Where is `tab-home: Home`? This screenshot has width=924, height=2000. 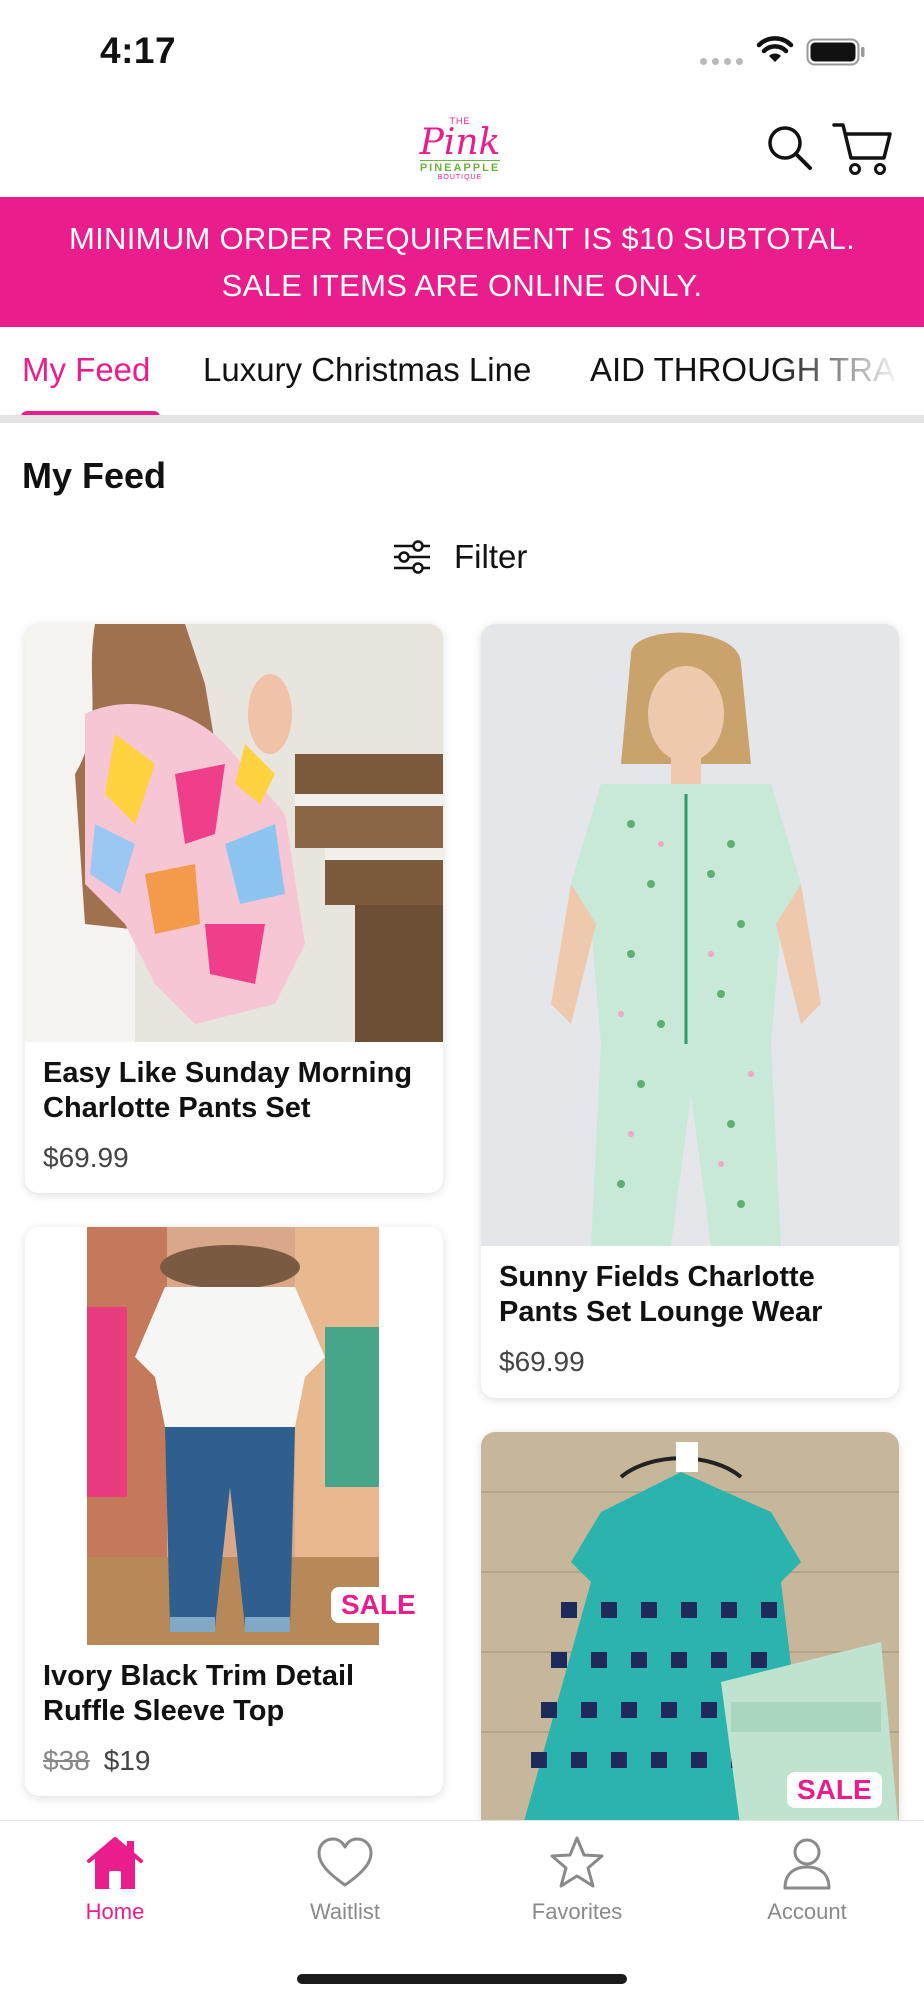 tab-home: Home is located at coordinates (115, 1880).